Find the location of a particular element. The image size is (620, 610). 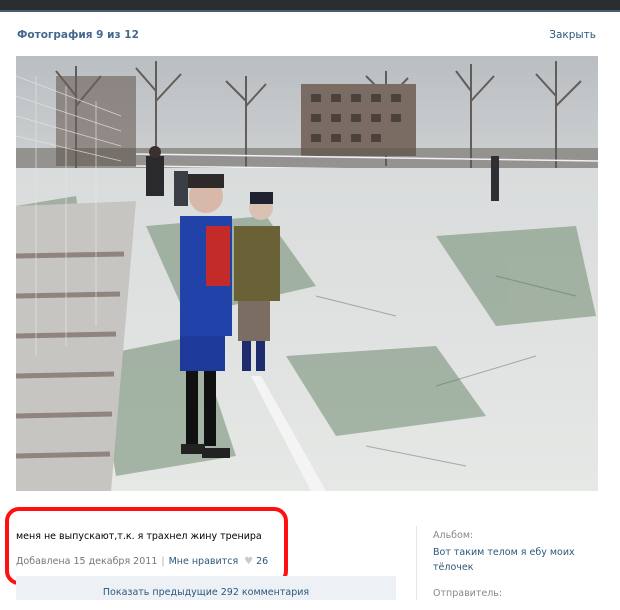

window-top-bar is located at coordinates (310, 6).